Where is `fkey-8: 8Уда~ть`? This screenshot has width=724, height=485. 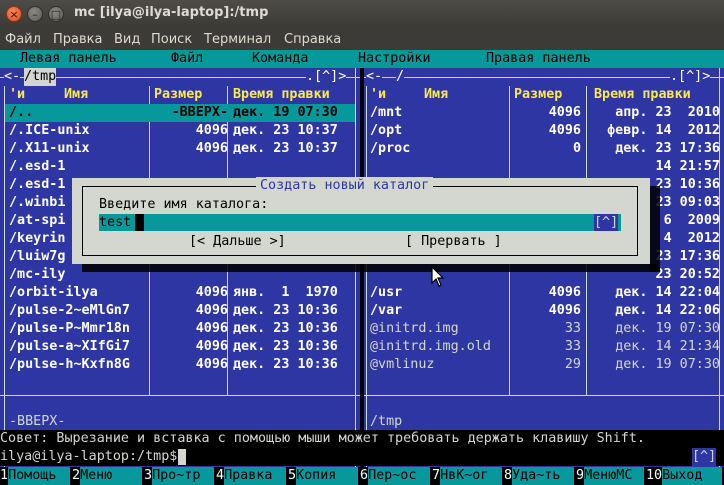
fkey-8: 8Уда~ть is located at coordinates (540, 476).